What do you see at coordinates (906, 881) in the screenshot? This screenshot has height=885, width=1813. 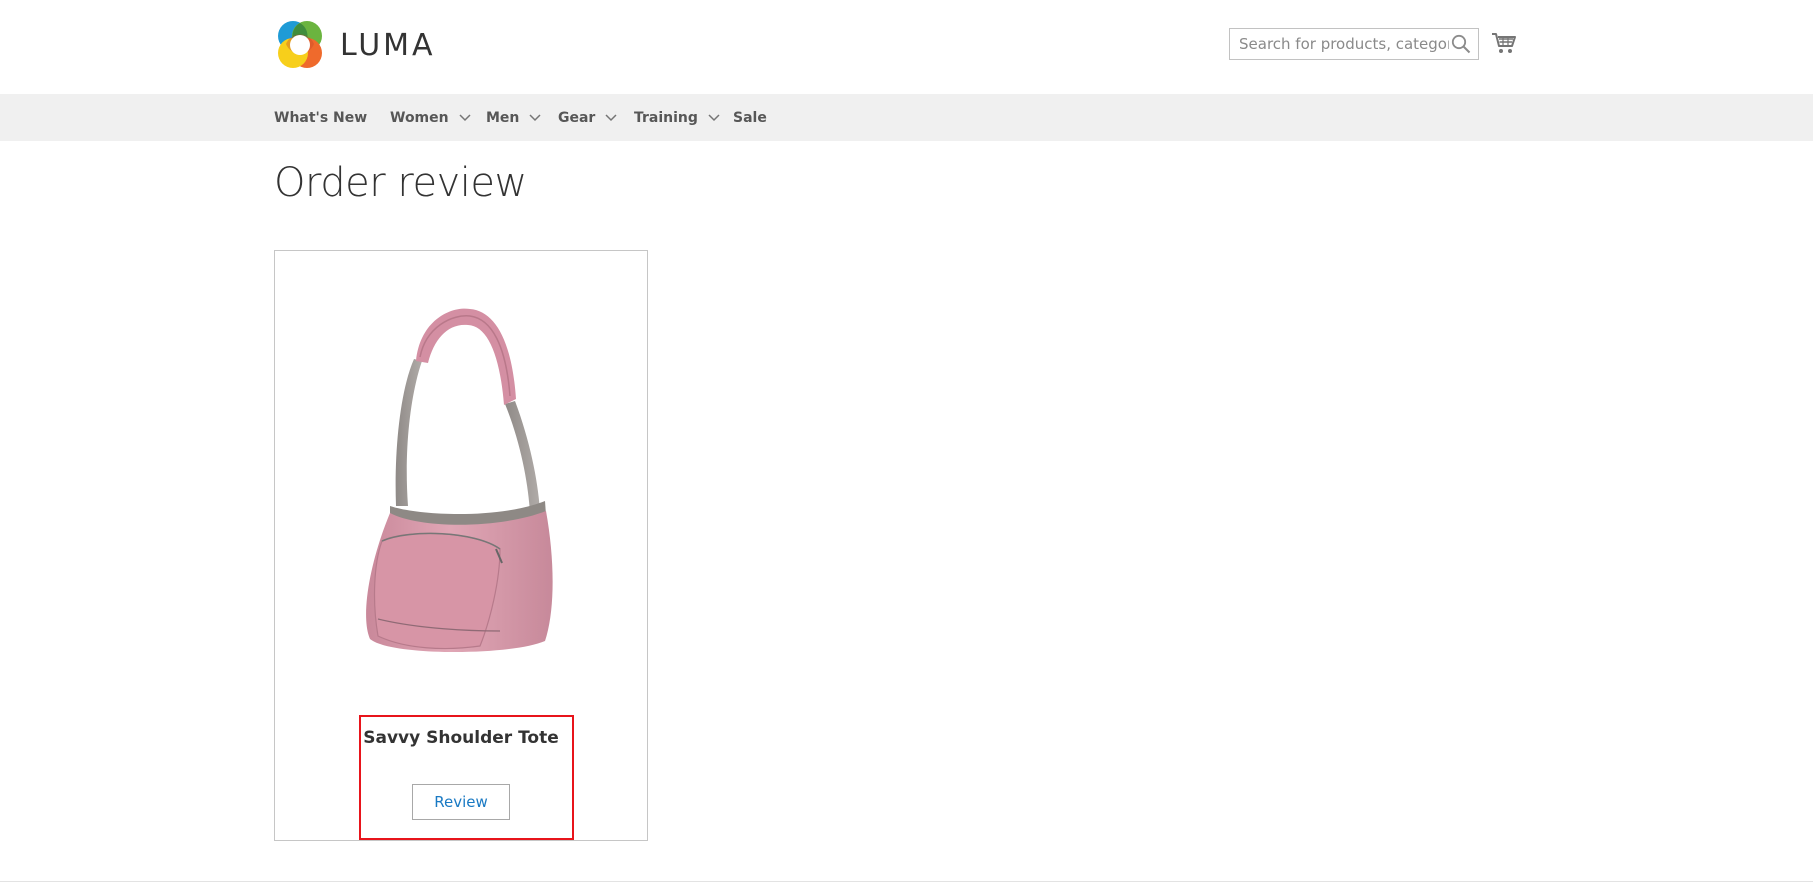 I see `footer-divider` at bounding box center [906, 881].